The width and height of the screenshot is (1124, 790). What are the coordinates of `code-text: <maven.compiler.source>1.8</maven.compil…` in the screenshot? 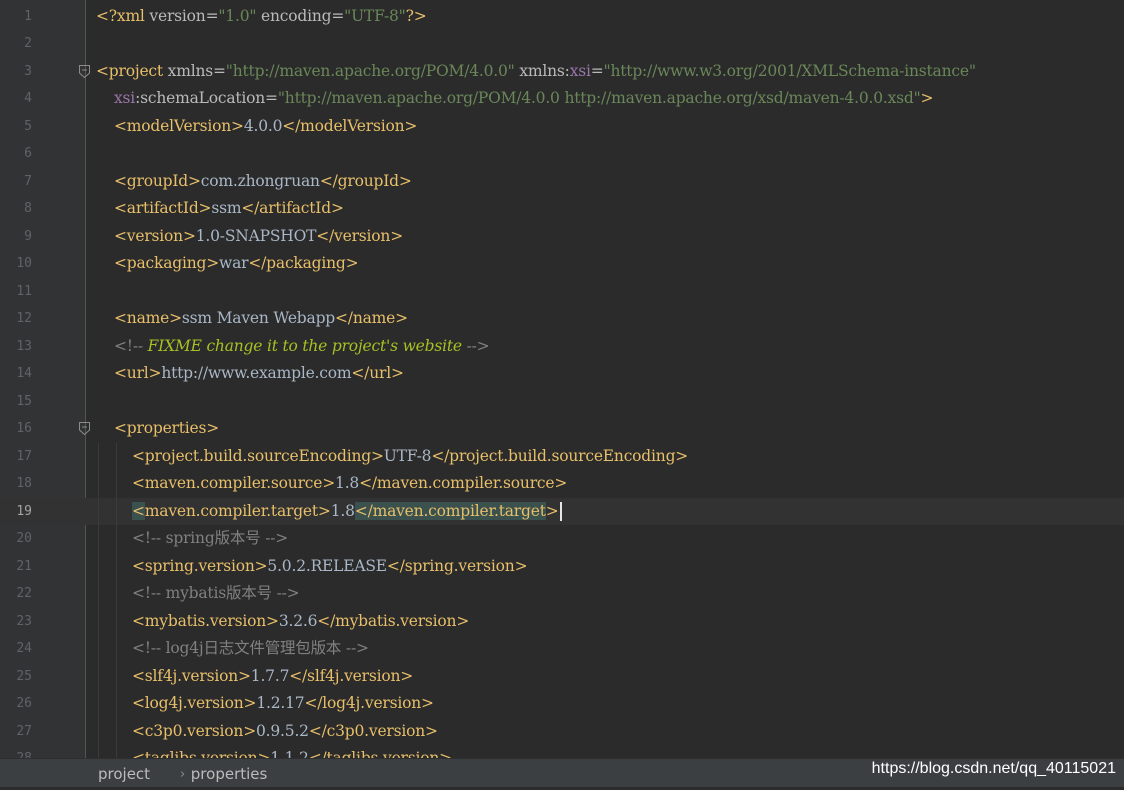 It's located at (349, 484).